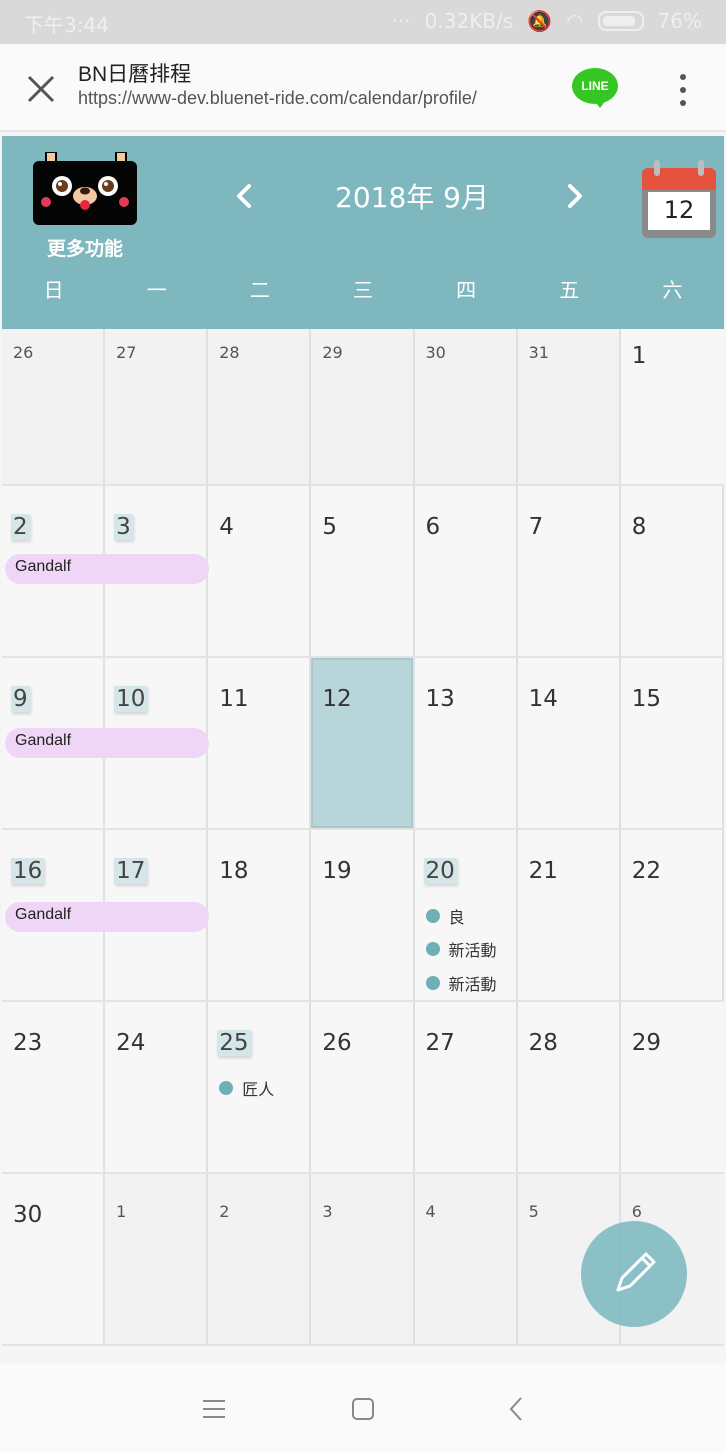 The height and width of the screenshot is (1452, 726). Describe the element at coordinates (412, 197) in the screenshot. I see `month-title: 2018年 9月` at that location.